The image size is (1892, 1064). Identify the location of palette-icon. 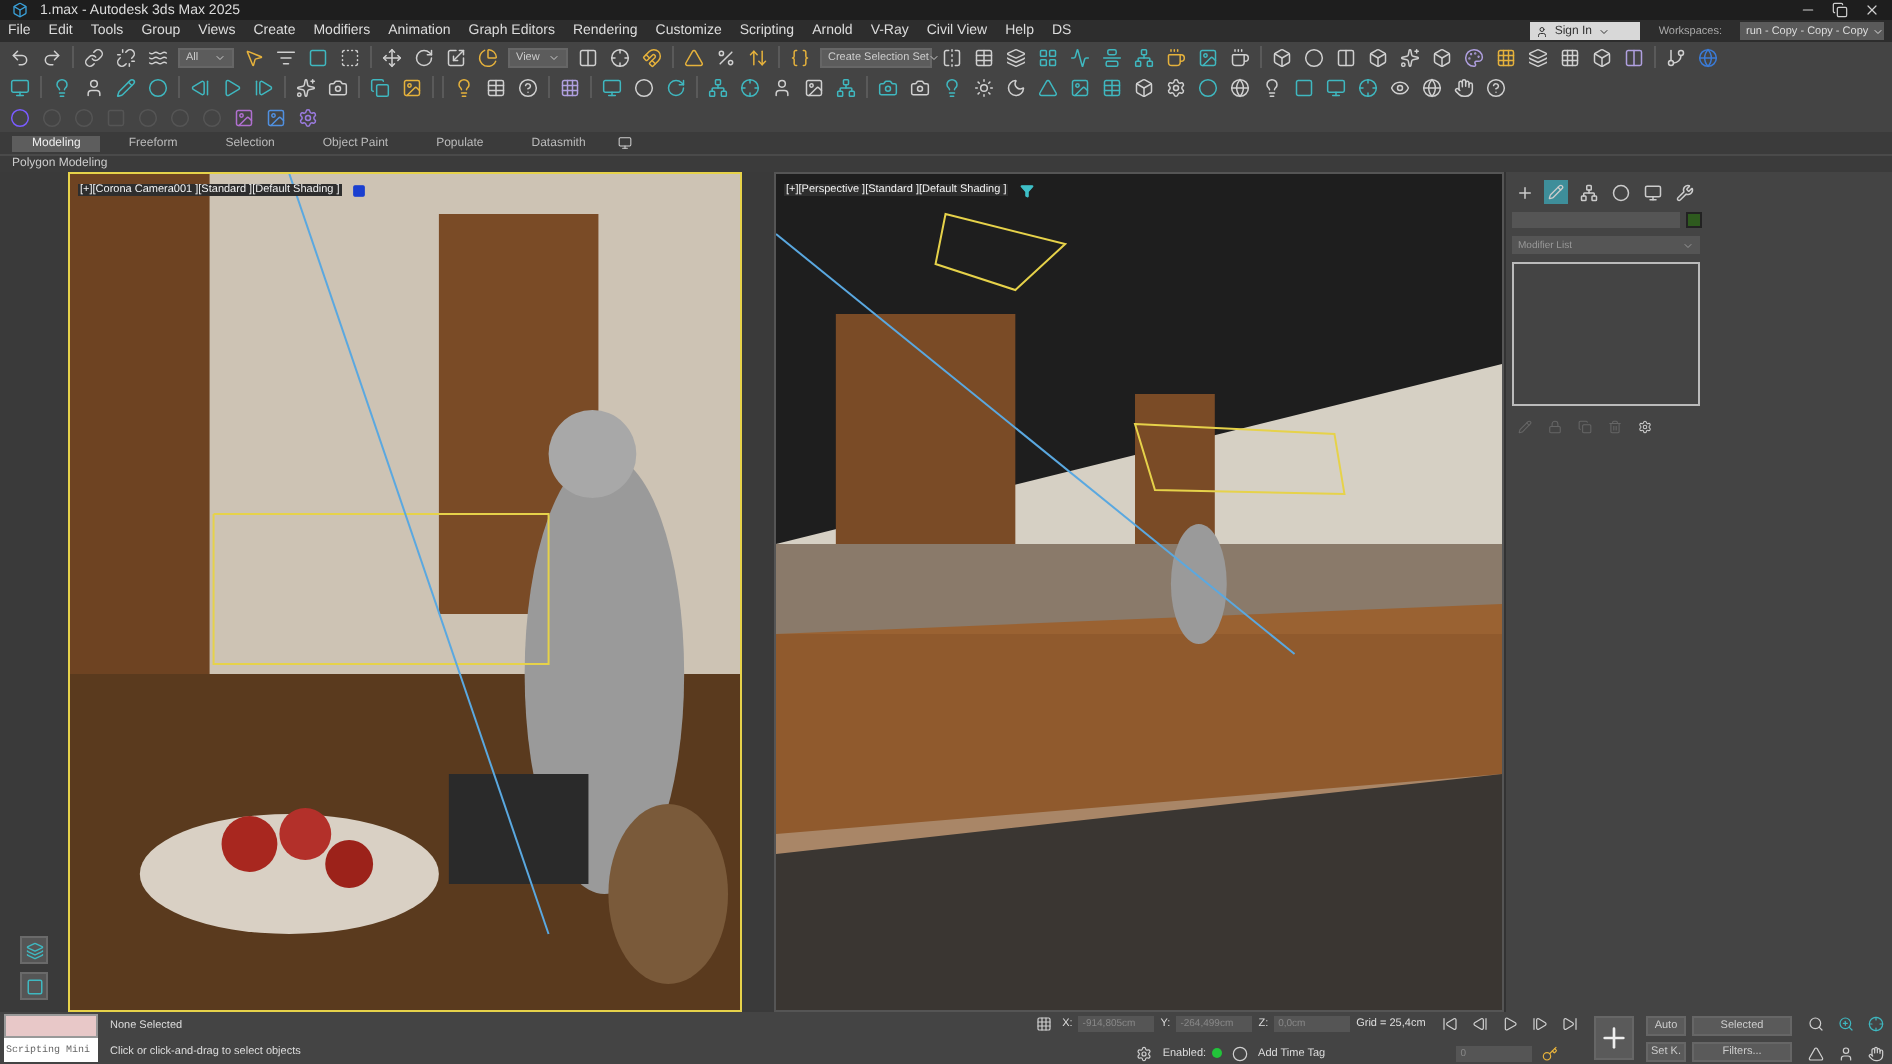
(1474, 57).